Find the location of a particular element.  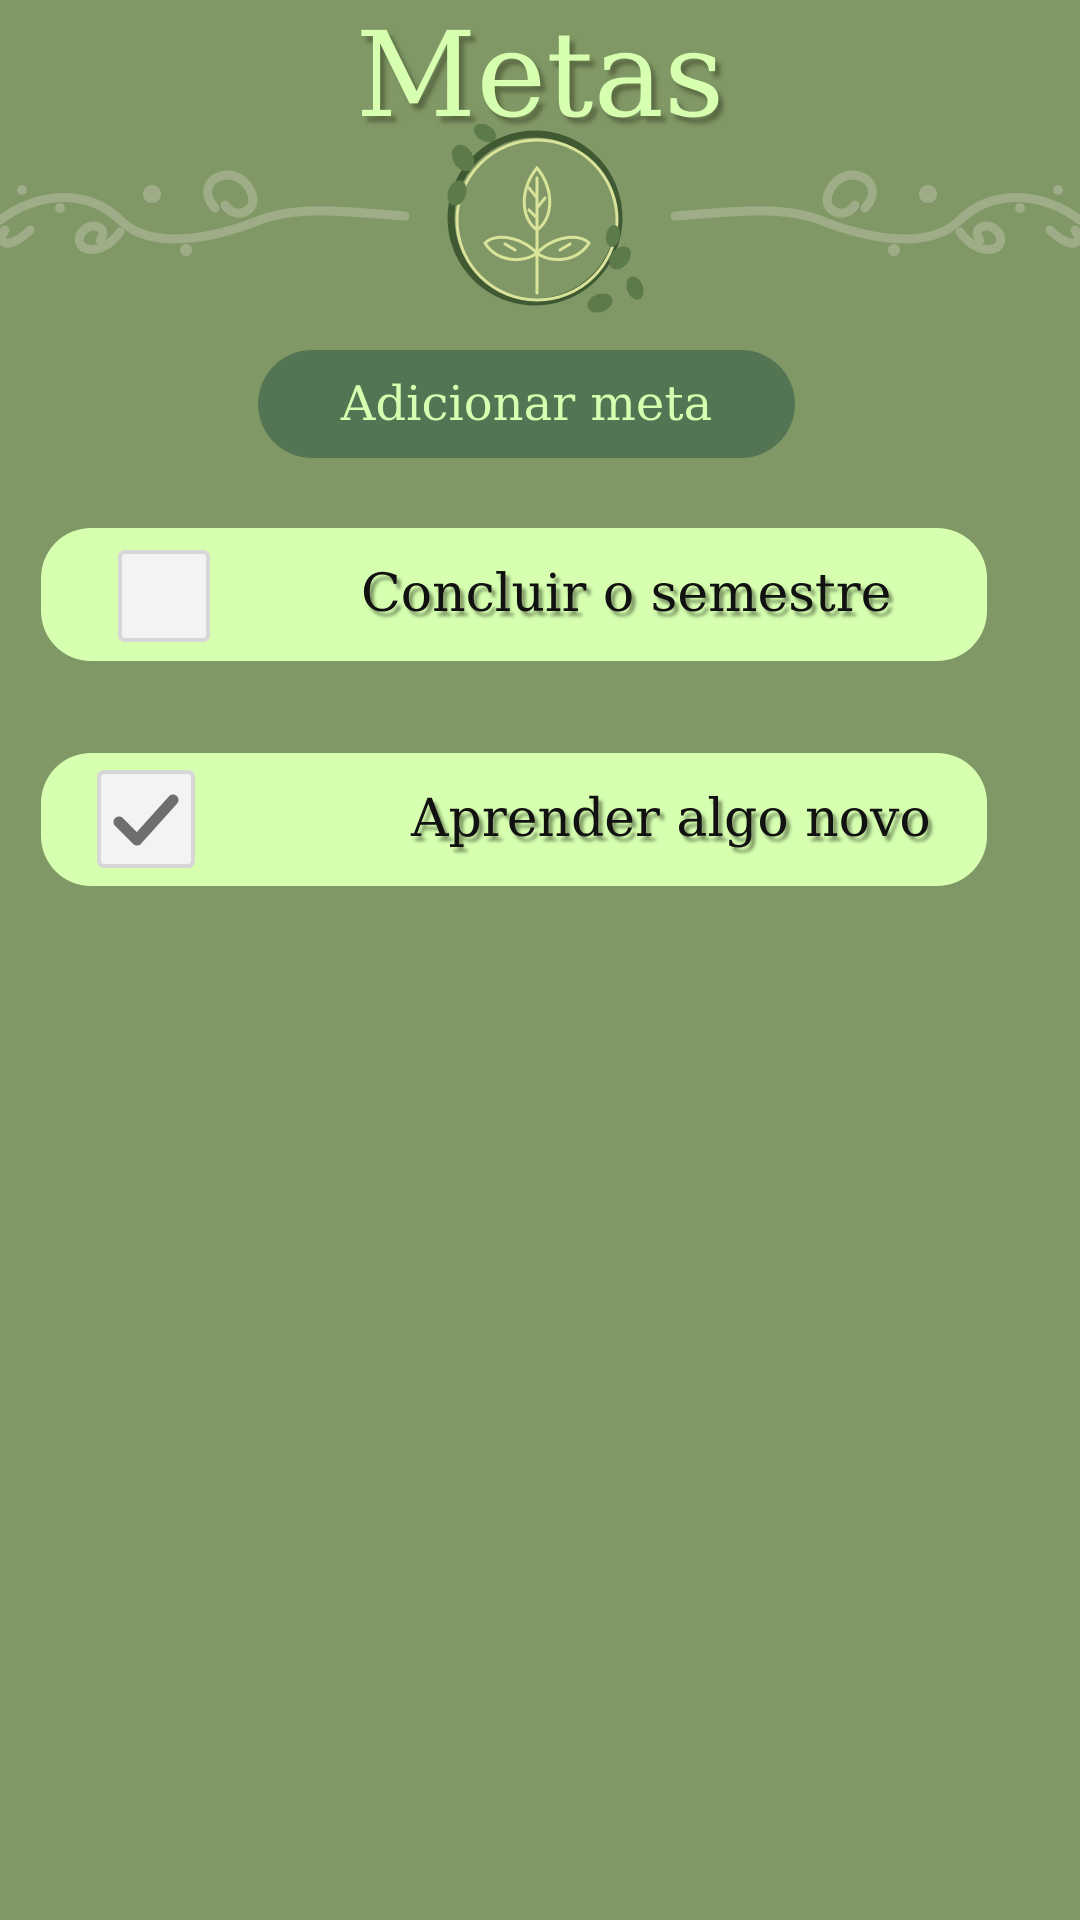

goal-label: Aprender algo novo is located at coordinates (671, 819).